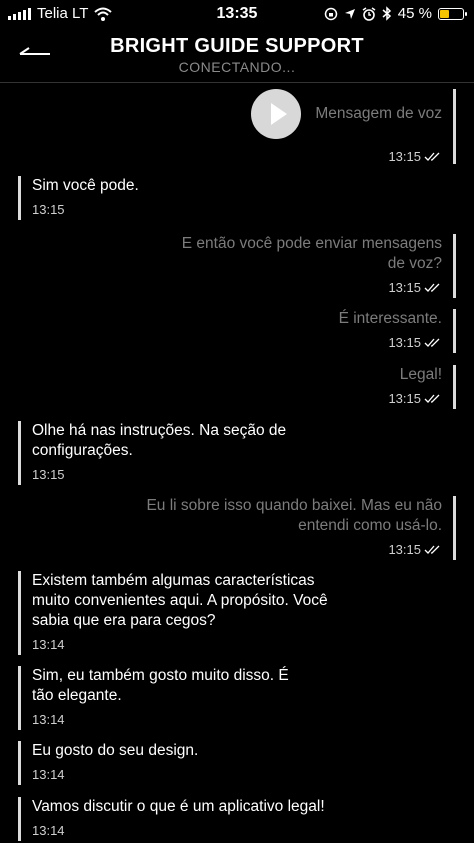 This screenshot has width=474, height=843. I want to click on message-incoming: Sim você pode. 13:15, so click(78, 198).